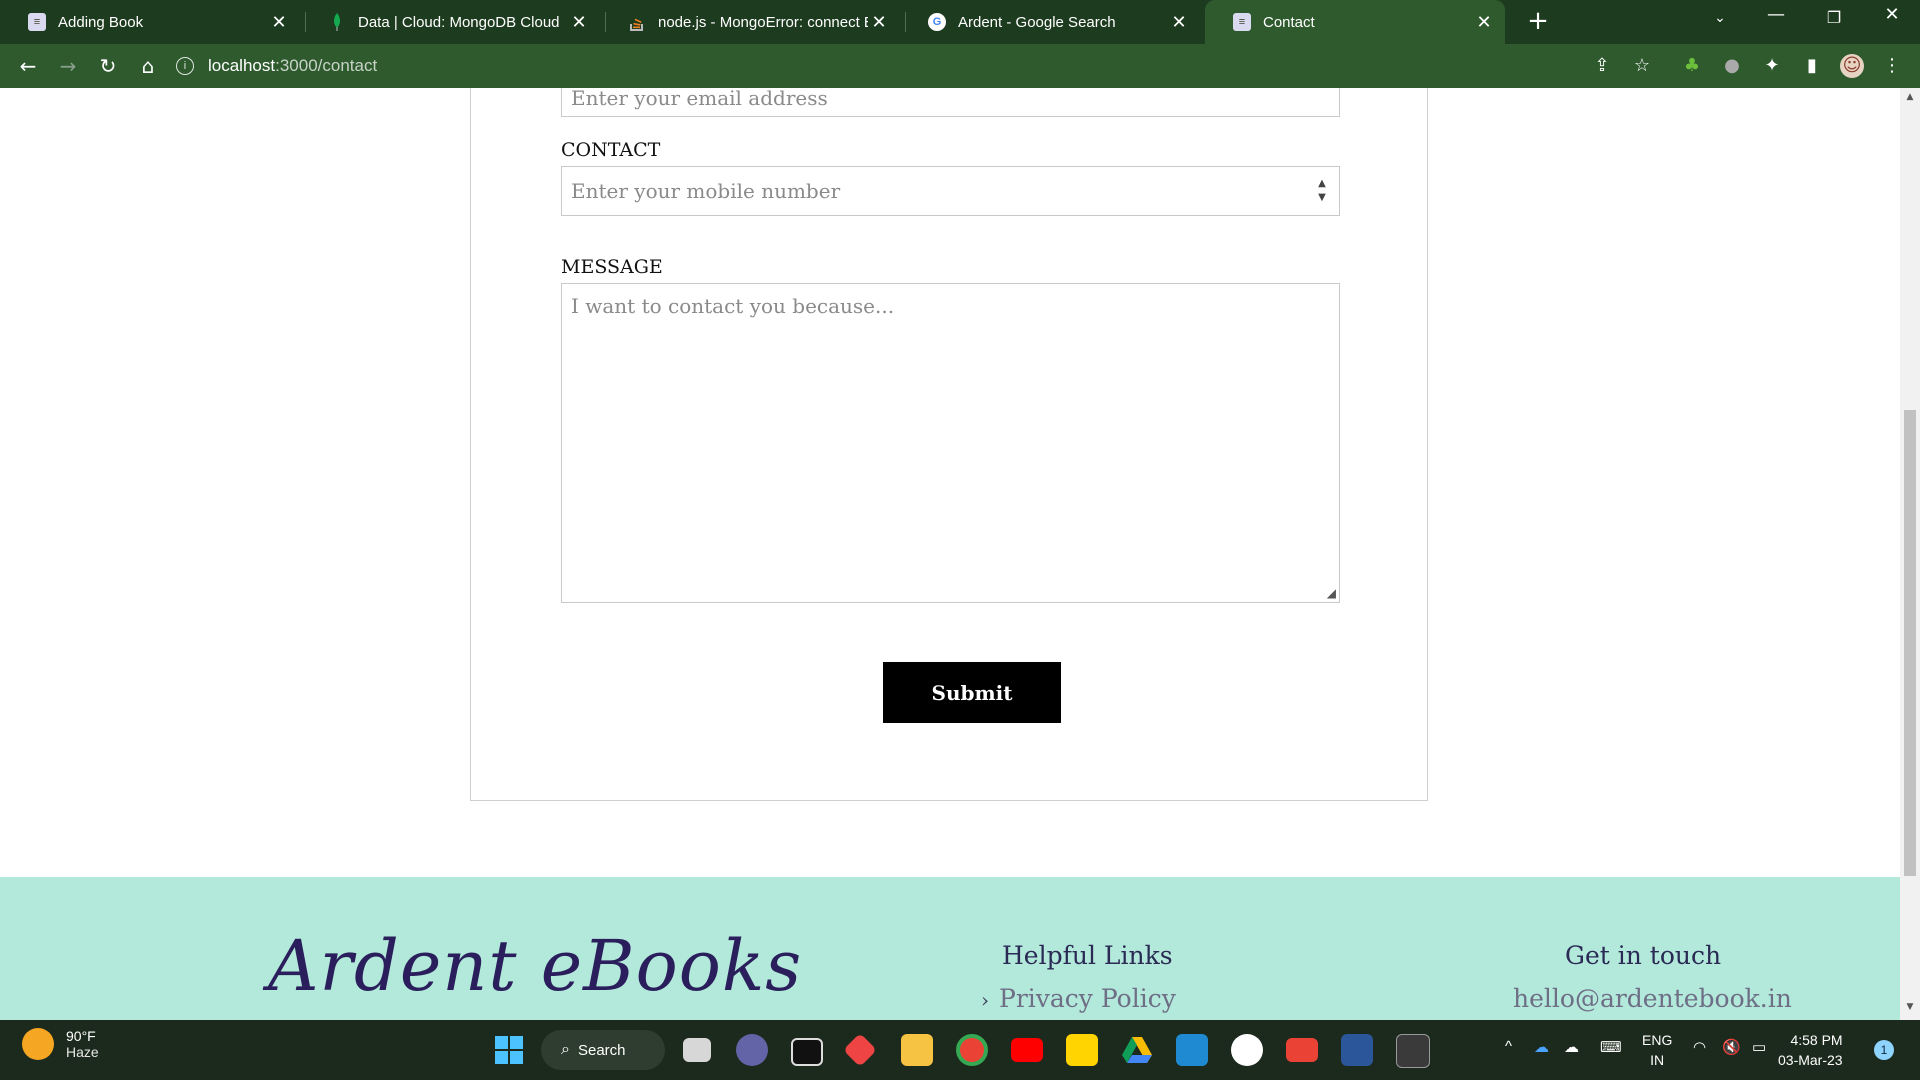 The image size is (1920, 1080). I want to click on site-info-icon: i, so click(185, 66).